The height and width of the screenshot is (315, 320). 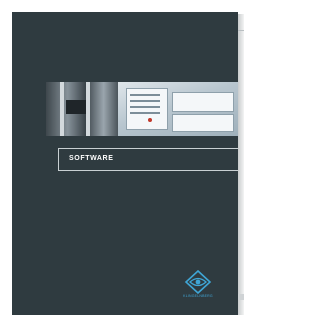 I want to click on cover-title-box: SOFTWARE, so click(x=148, y=159).